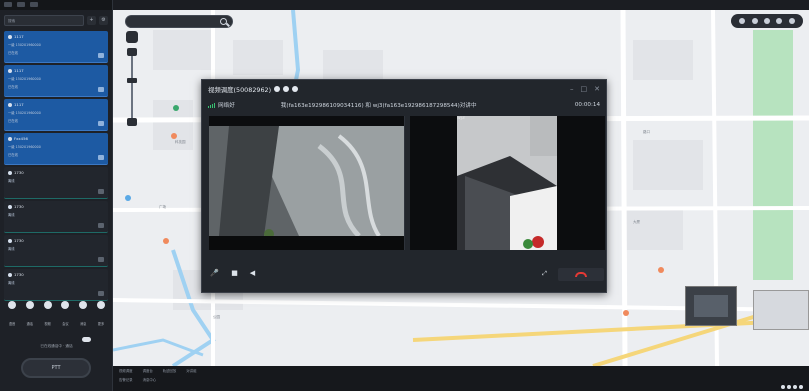 This screenshot has width=809, height=391. What do you see at coordinates (754, 21) in the screenshot?
I see `ruler-icon` at bounding box center [754, 21].